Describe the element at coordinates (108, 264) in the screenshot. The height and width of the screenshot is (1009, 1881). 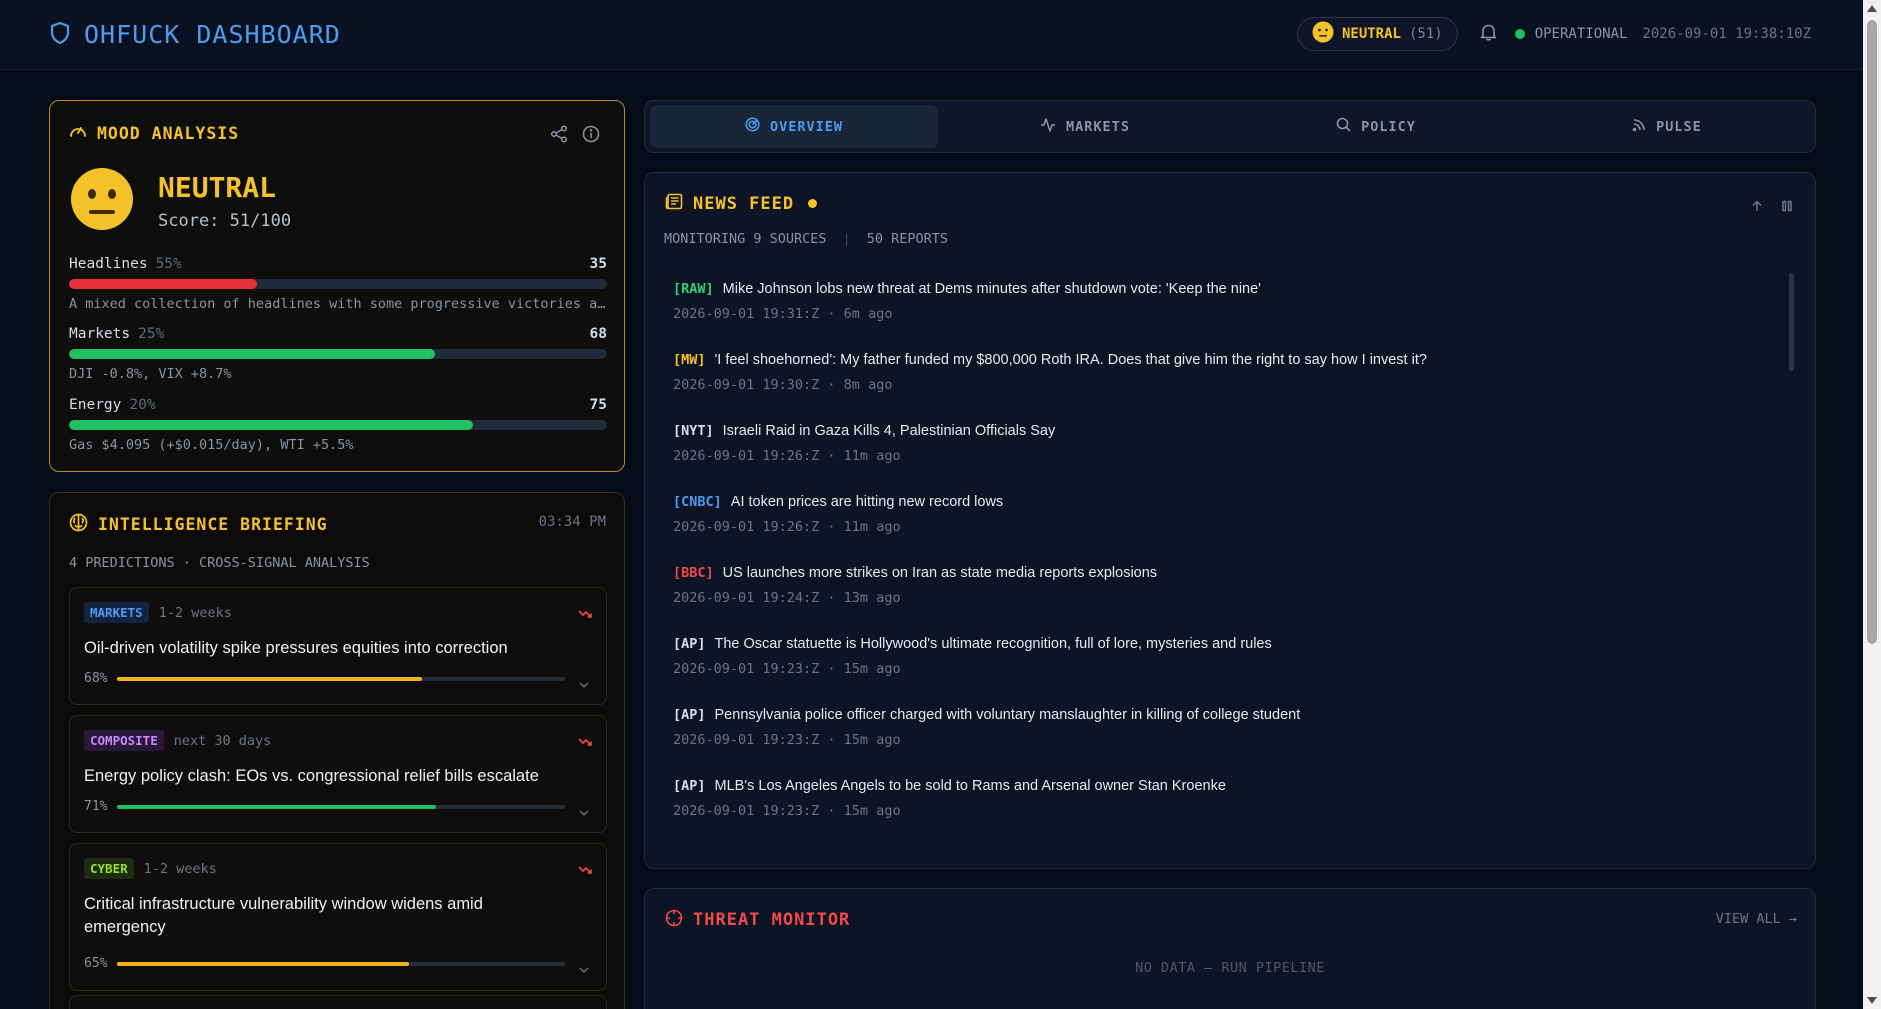
I see `metric-name: Headlines` at that location.